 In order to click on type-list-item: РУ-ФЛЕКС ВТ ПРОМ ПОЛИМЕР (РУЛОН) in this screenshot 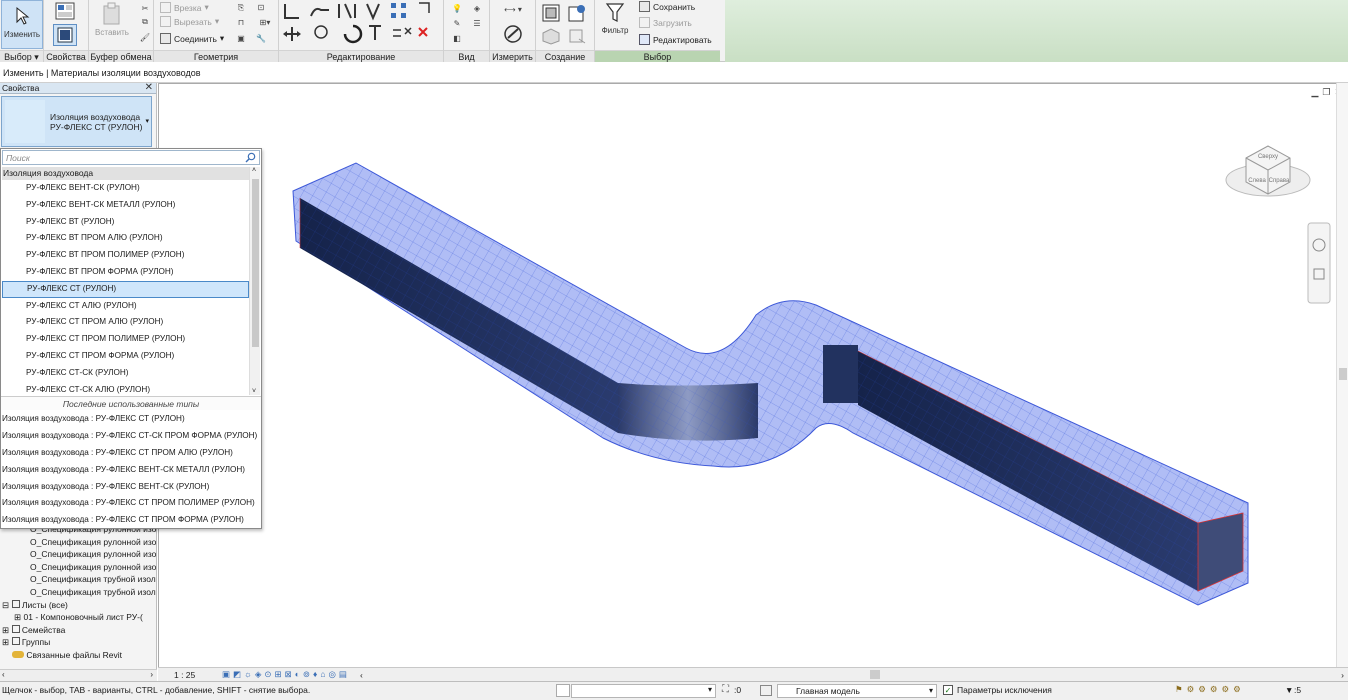, I will do `click(125, 255)`.